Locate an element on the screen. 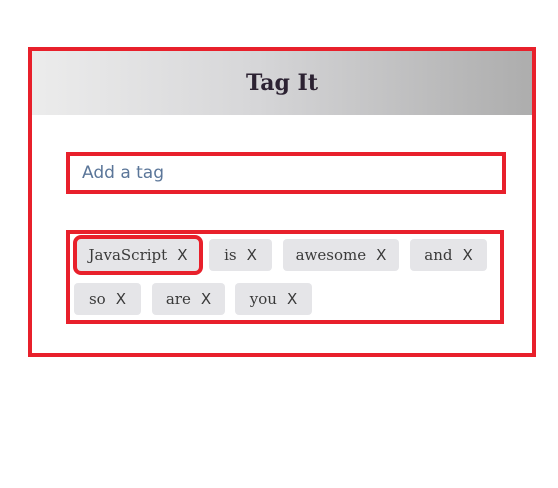 The height and width of the screenshot is (488, 558). tag-item: and X is located at coordinates (448, 255).